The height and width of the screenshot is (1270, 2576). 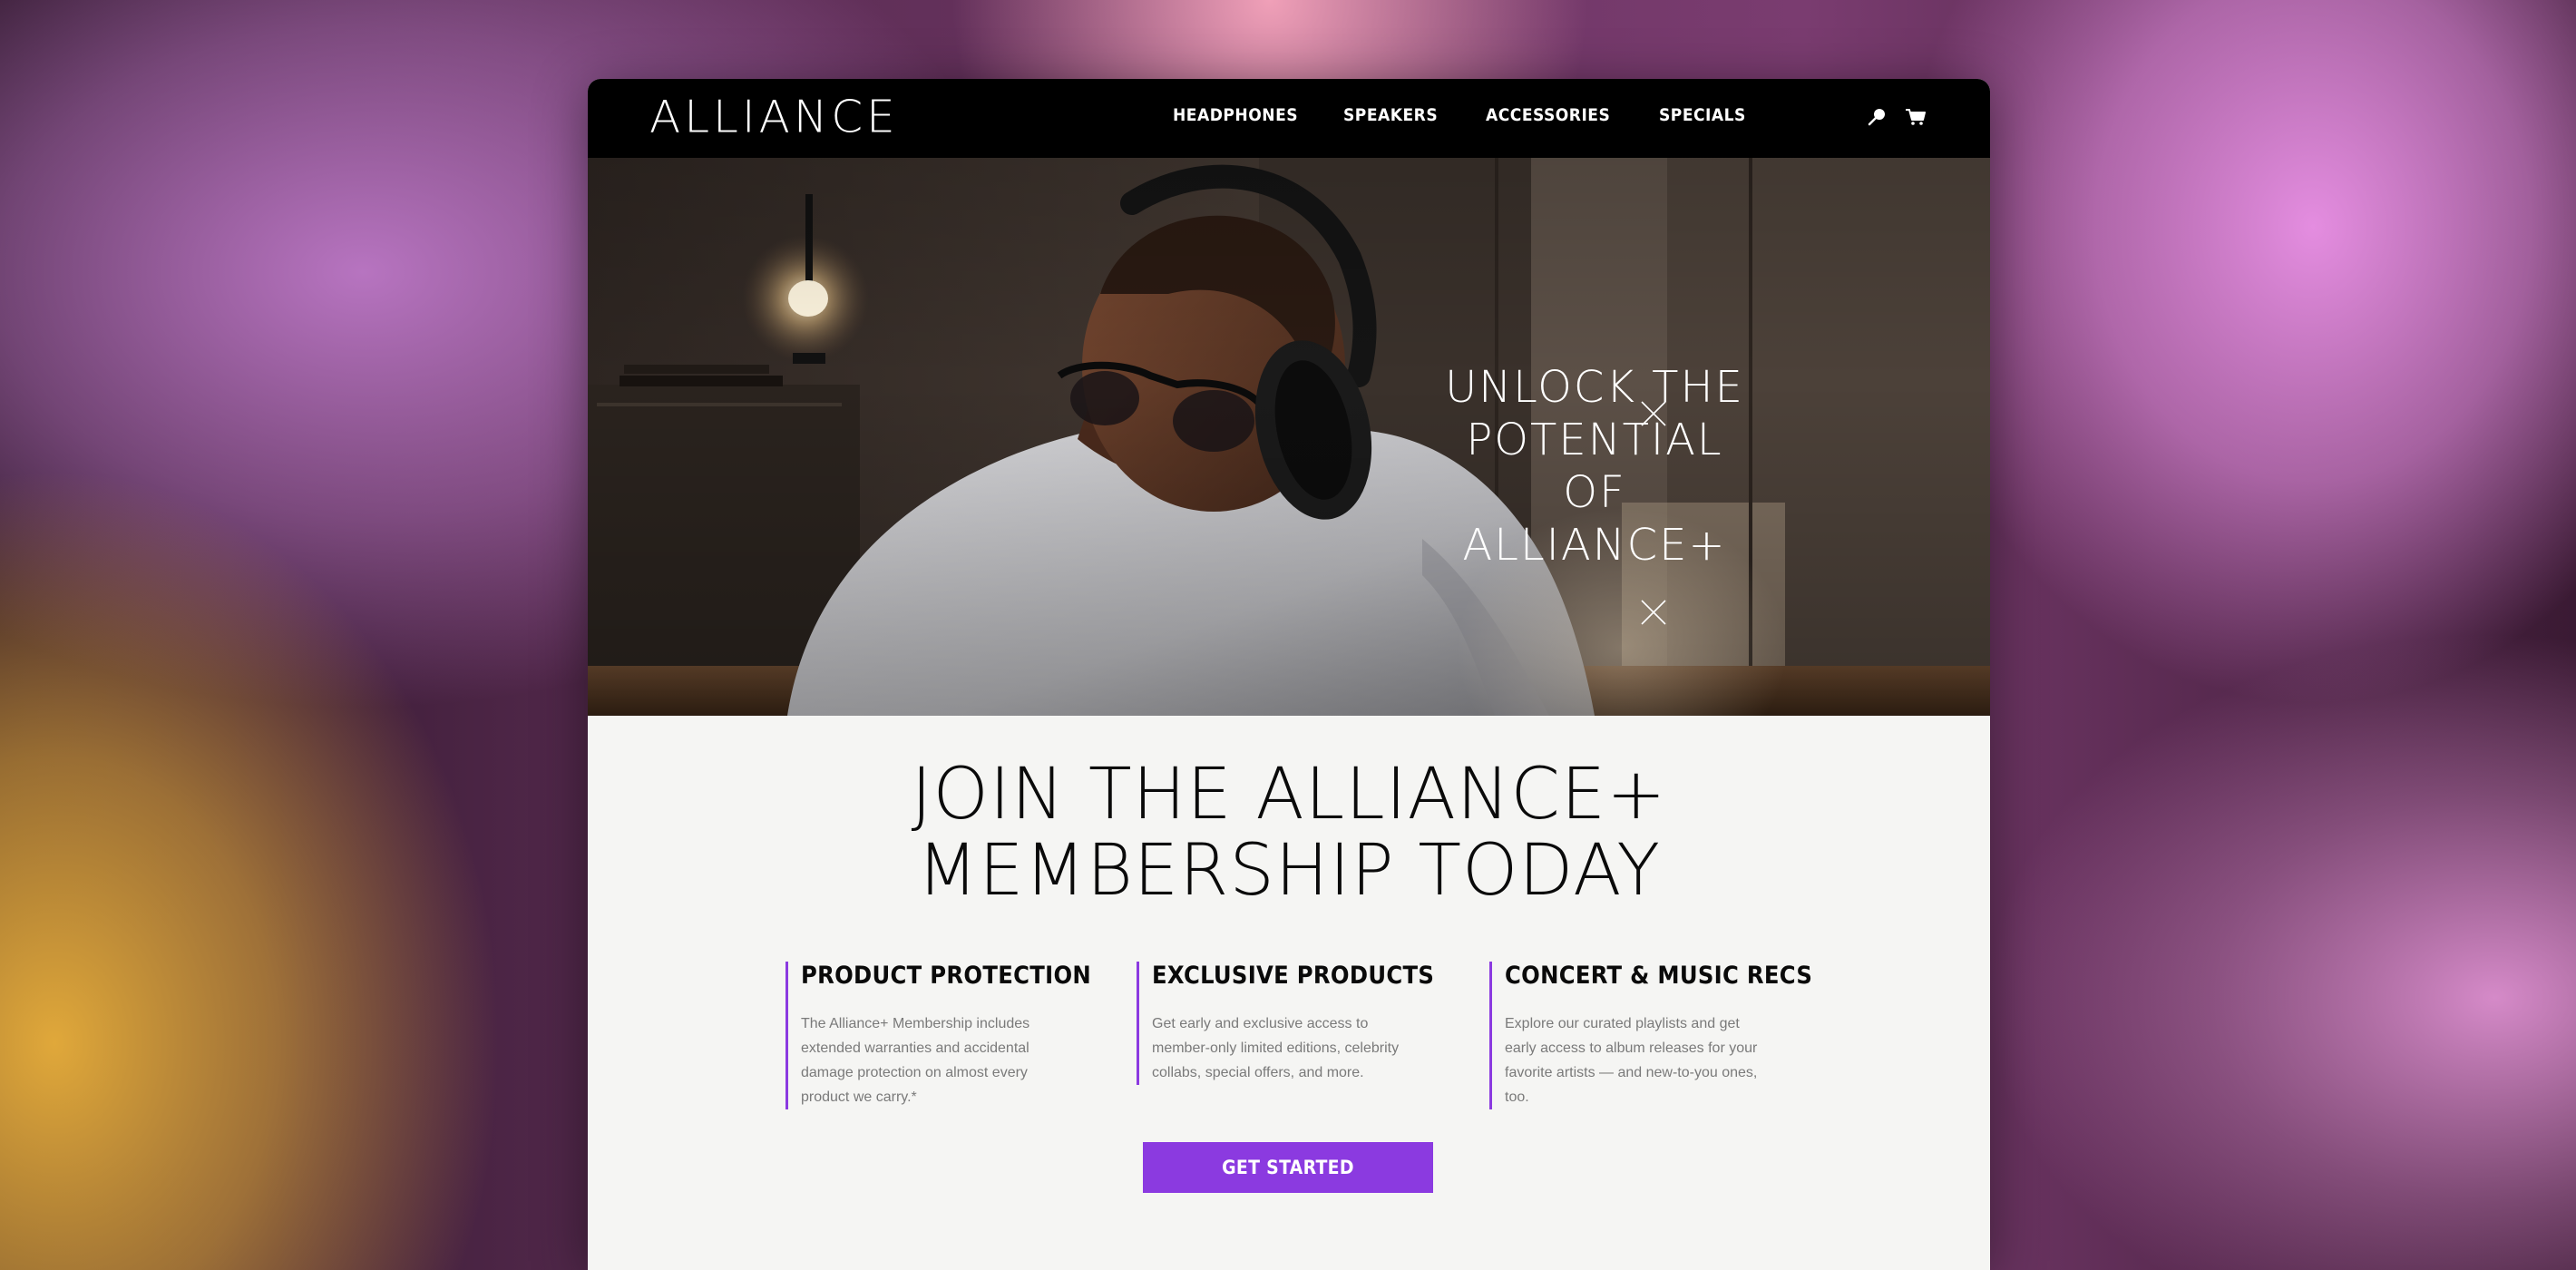 I want to click on get-started-button: GET STARTED, so click(x=1288, y=1167).